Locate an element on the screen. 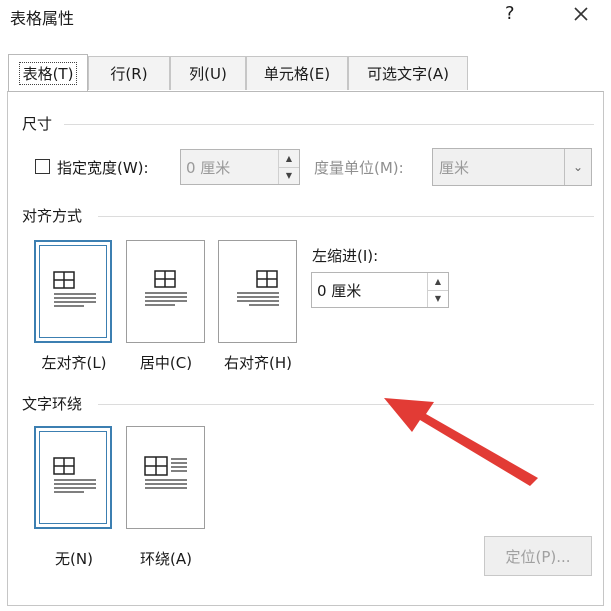 The height and width of the screenshot is (611, 611). align-center-label: 居中(C) is located at coordinates (166, 363).